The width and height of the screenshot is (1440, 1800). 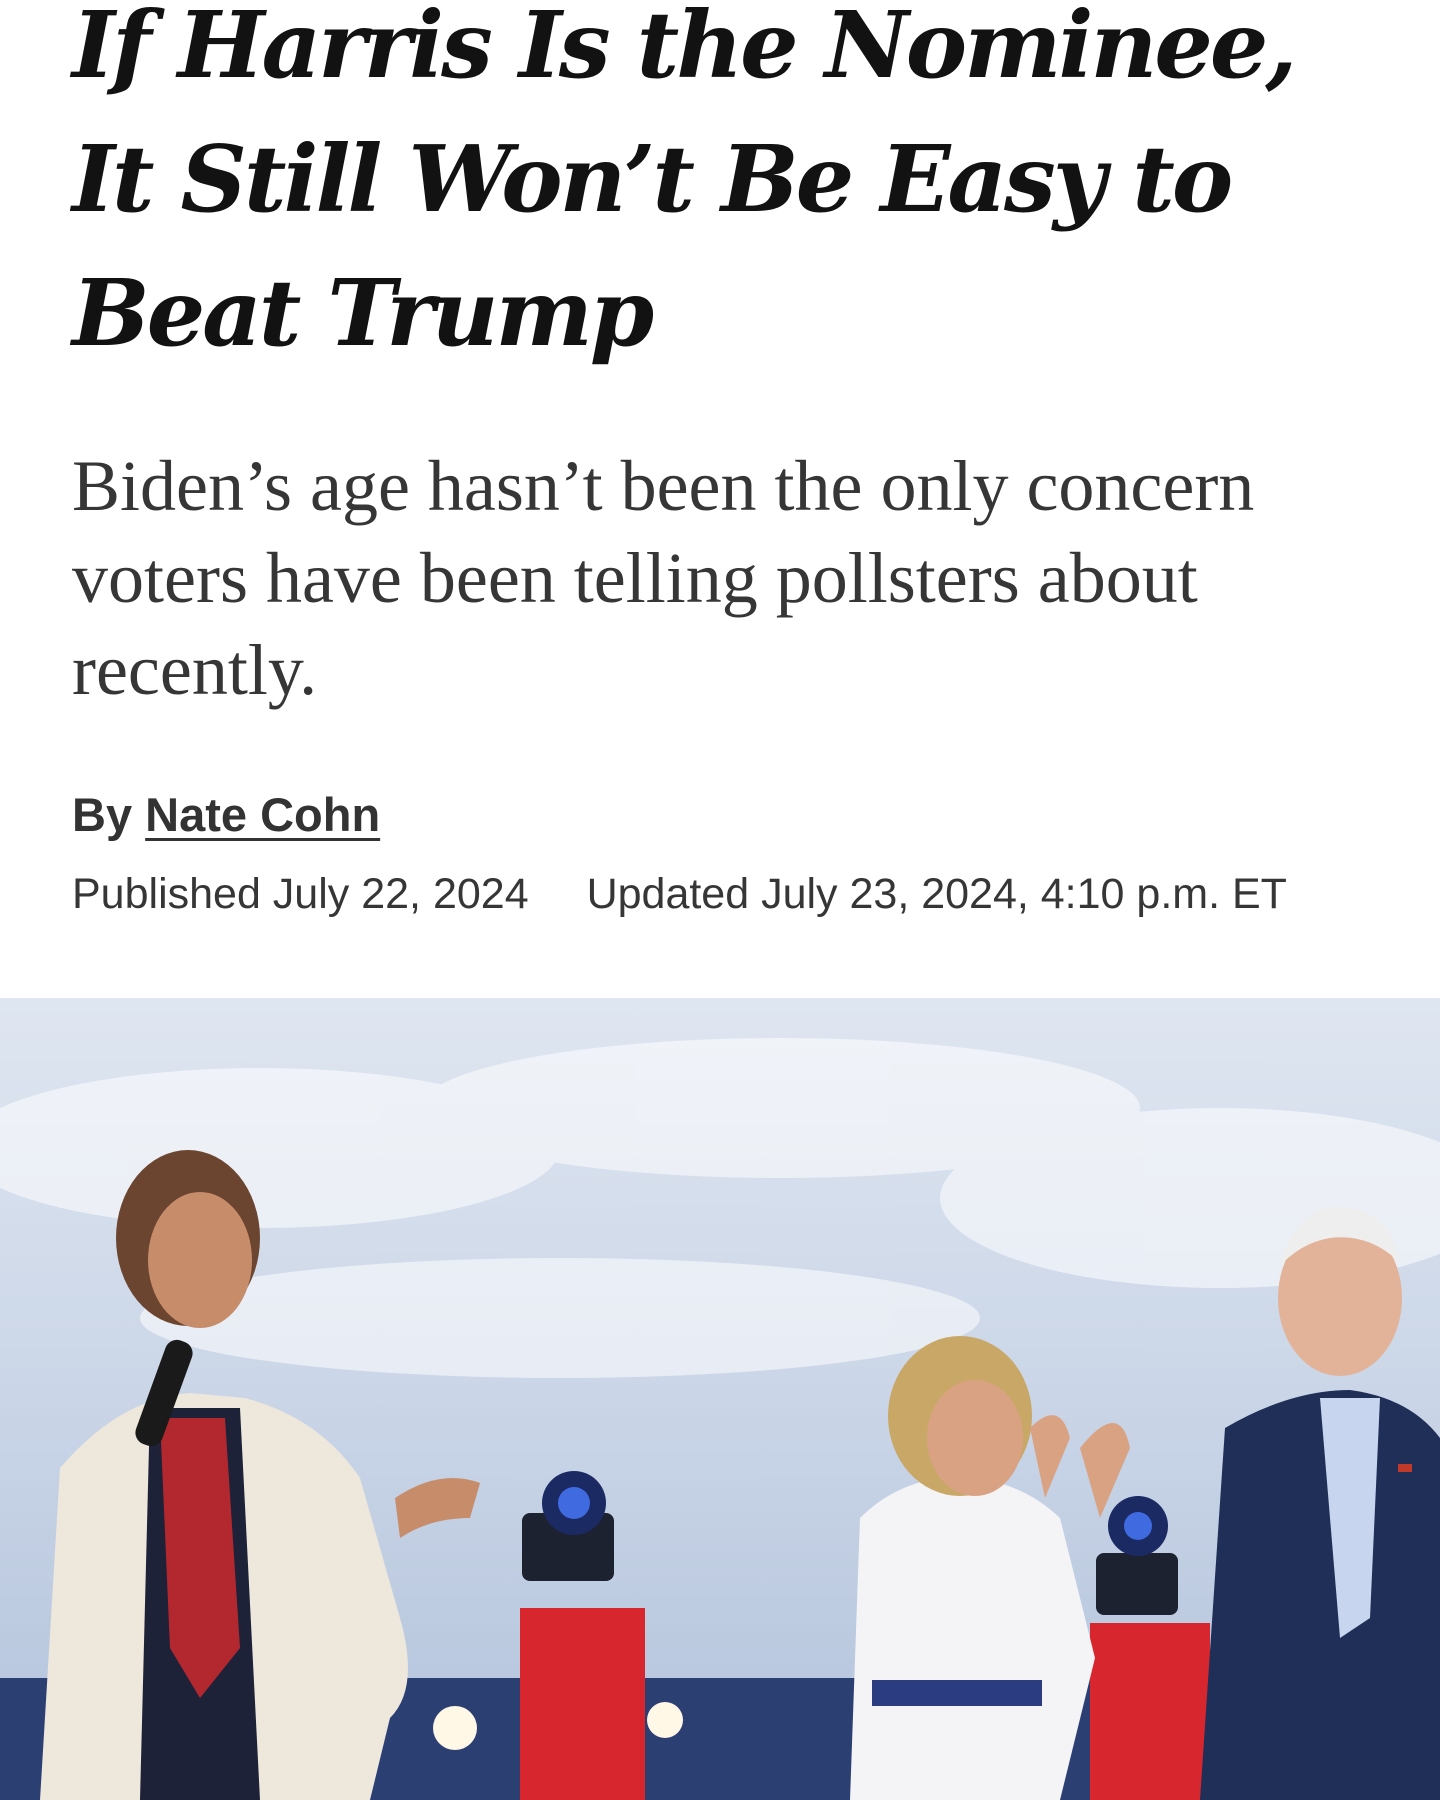 I want to click on updated-date: Updated July 23, 2024, 4:10 p.m. ET, so click(x=936, y=894).